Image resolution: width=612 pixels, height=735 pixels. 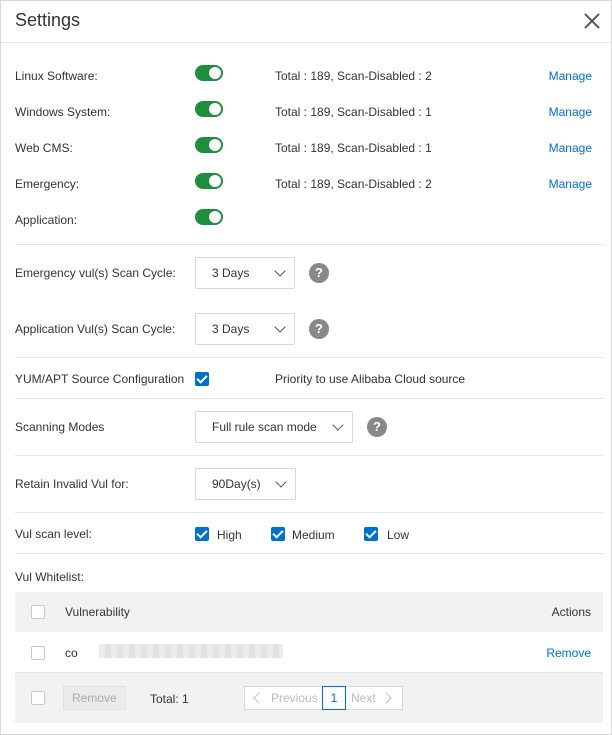 What do you see at coordinates (306, 22) in the screenshot?
I see `dialog-header: Settings` at bounding box center [306, 22].